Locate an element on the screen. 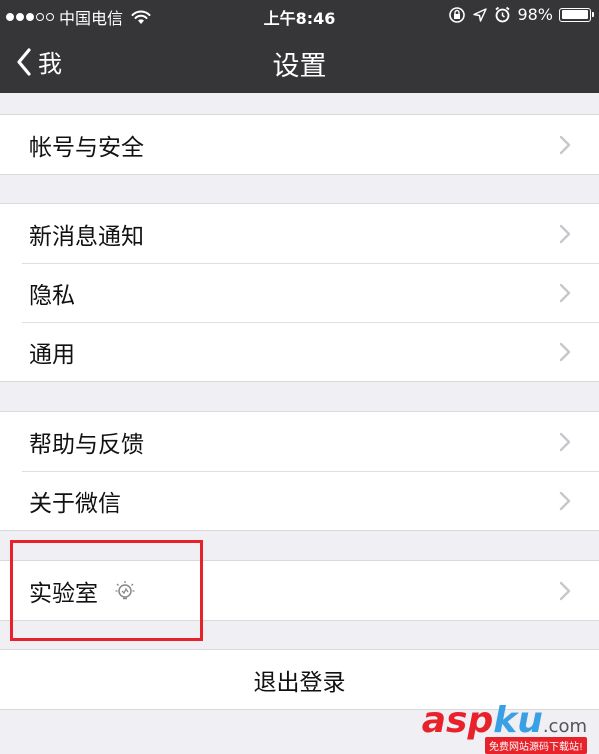 Image resolution: width=599 pixels, height=754 pixels. settings-item-help-feedback: 帮助与反馈 is located at coordinates (299, 441).